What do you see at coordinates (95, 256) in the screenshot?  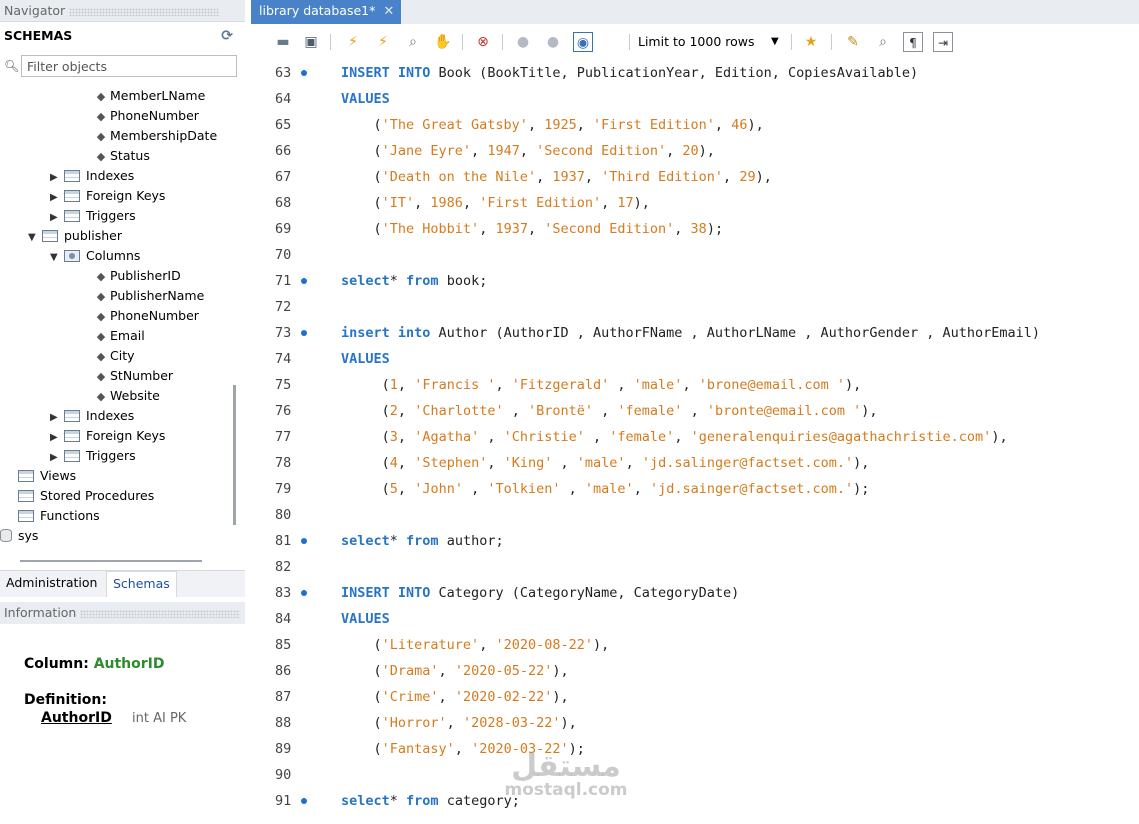 I see `tree-item-columns: ▼ Columns` at bounding box center [95, 256].